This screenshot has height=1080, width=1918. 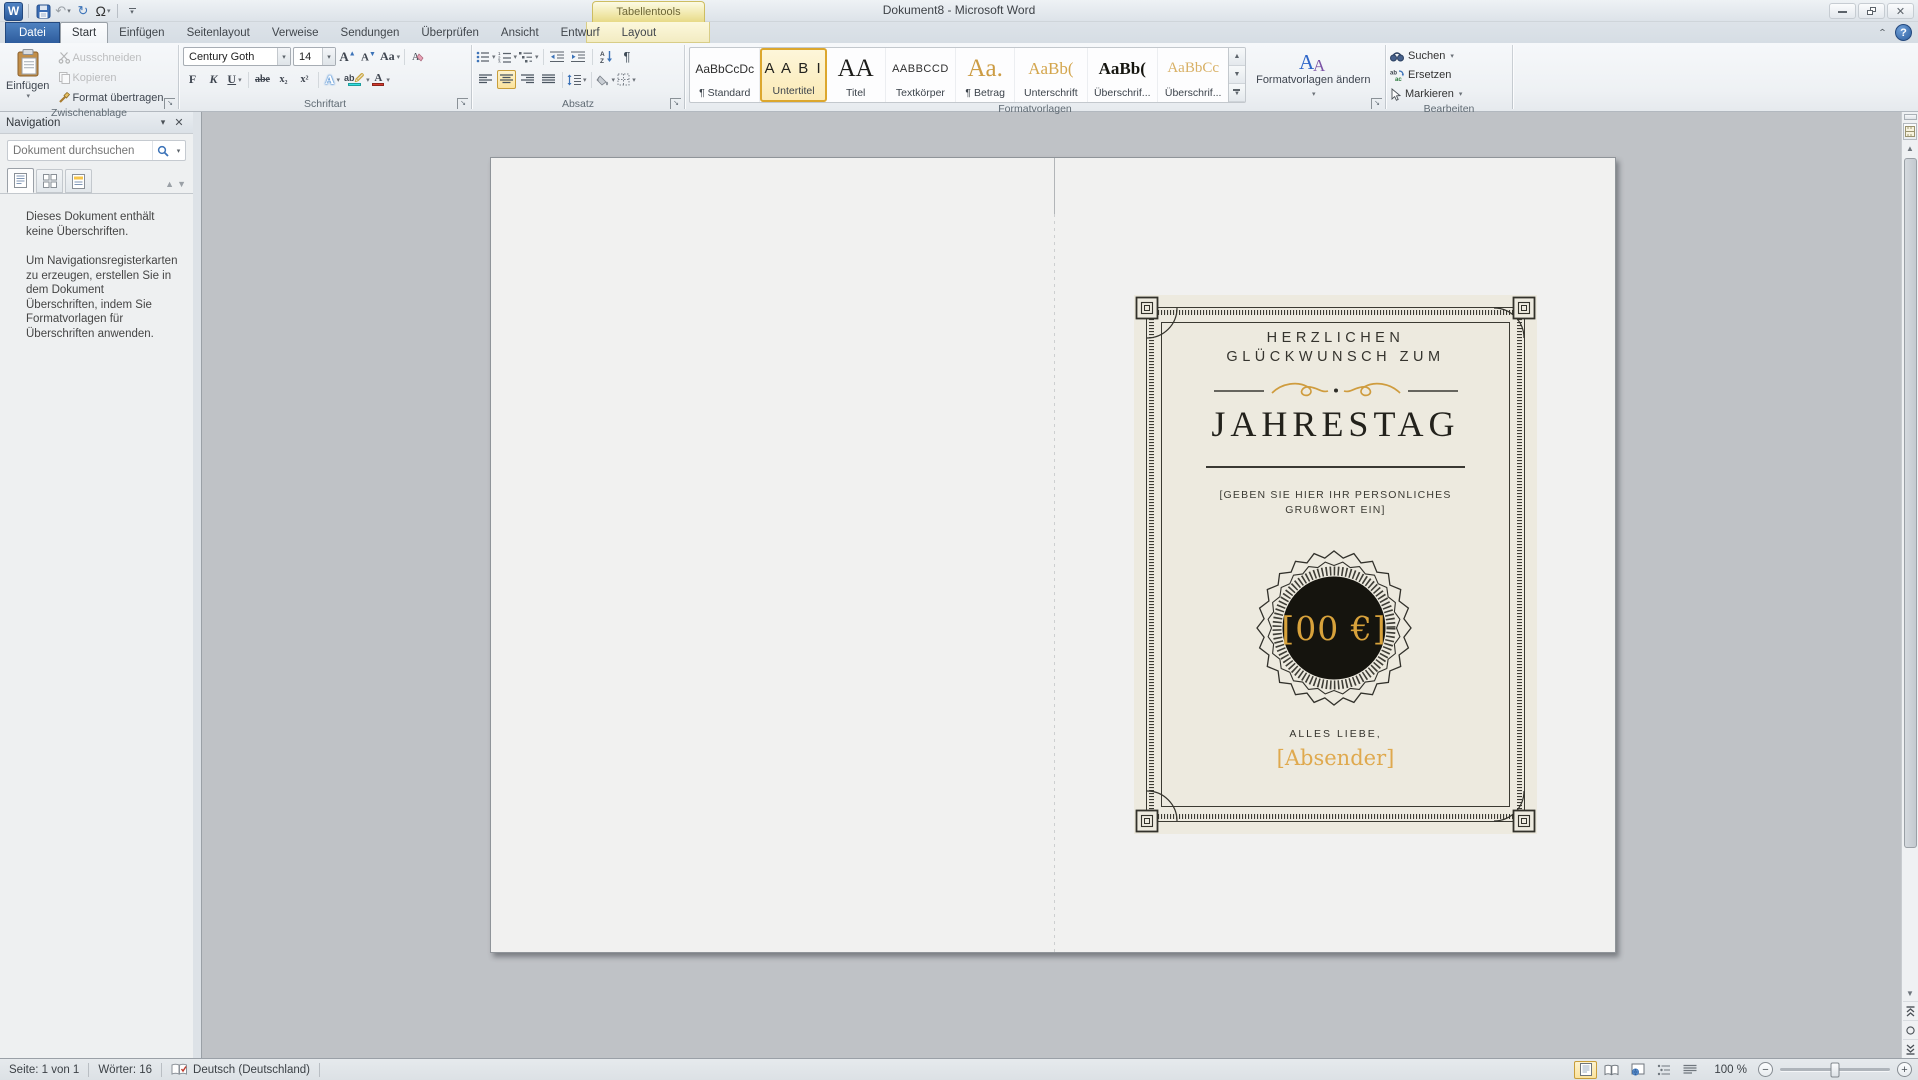 I want to click on styles-scroll-down: ▼, so click(x=1237, y=75).